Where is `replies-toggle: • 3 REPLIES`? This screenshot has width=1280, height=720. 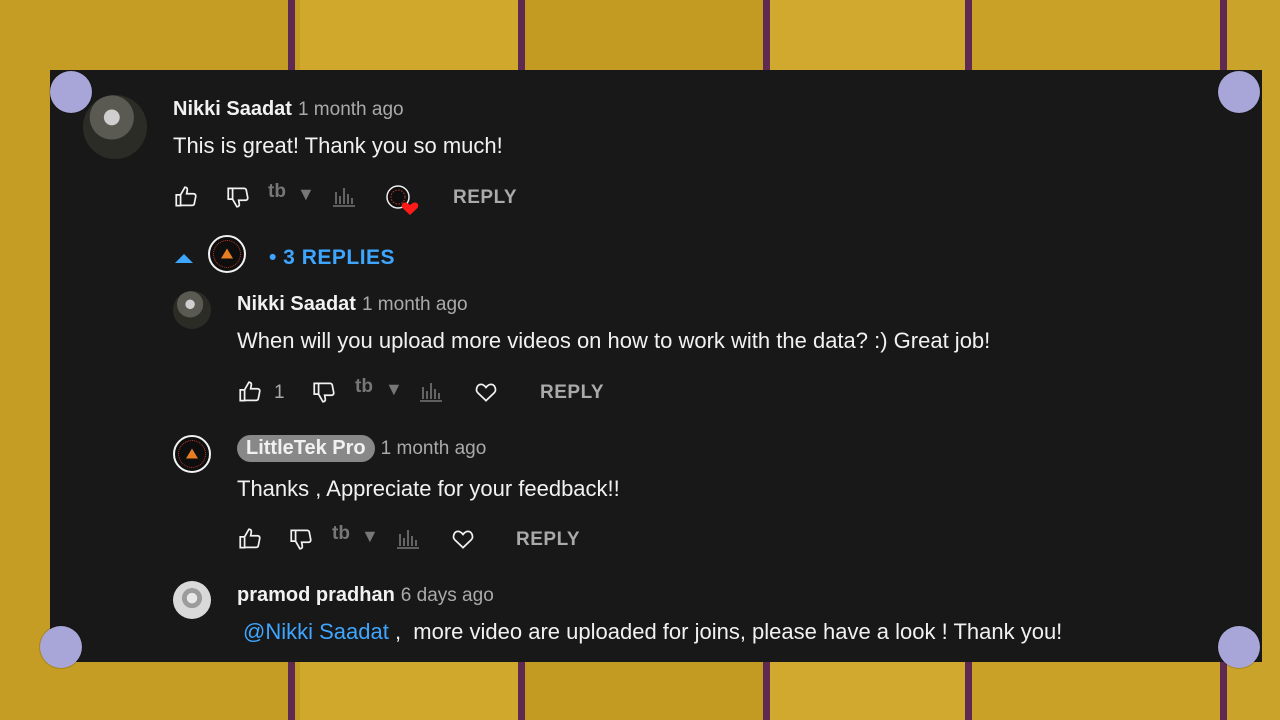
replies-toggle: • 3 REPLIES is located at coordinates (289, 255).